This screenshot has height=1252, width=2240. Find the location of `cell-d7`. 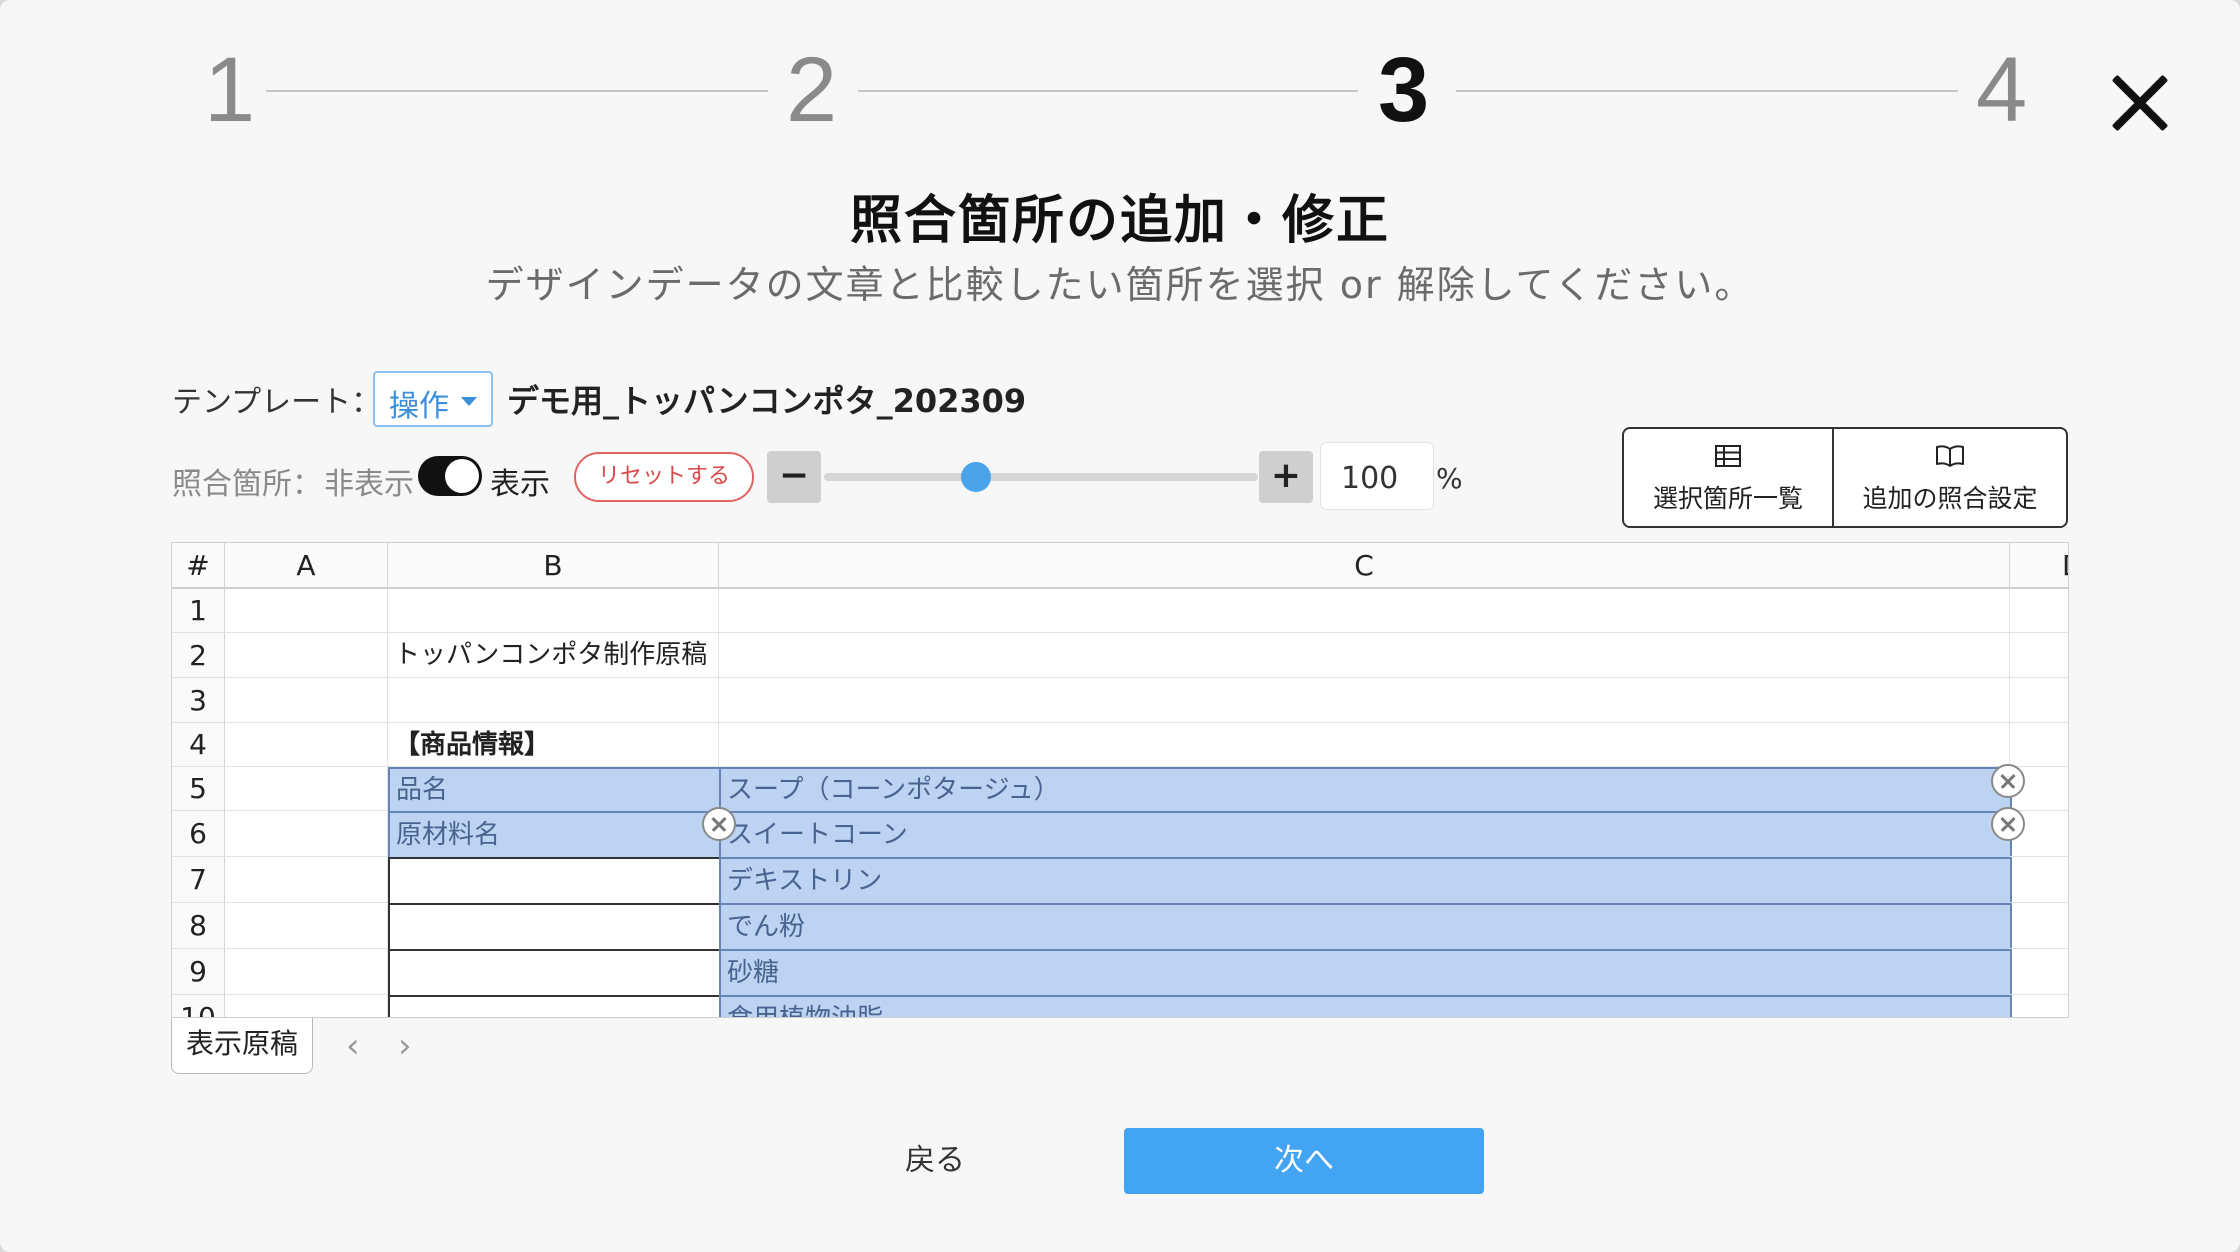

cell-d7 is located at coordinates (2039, 880).